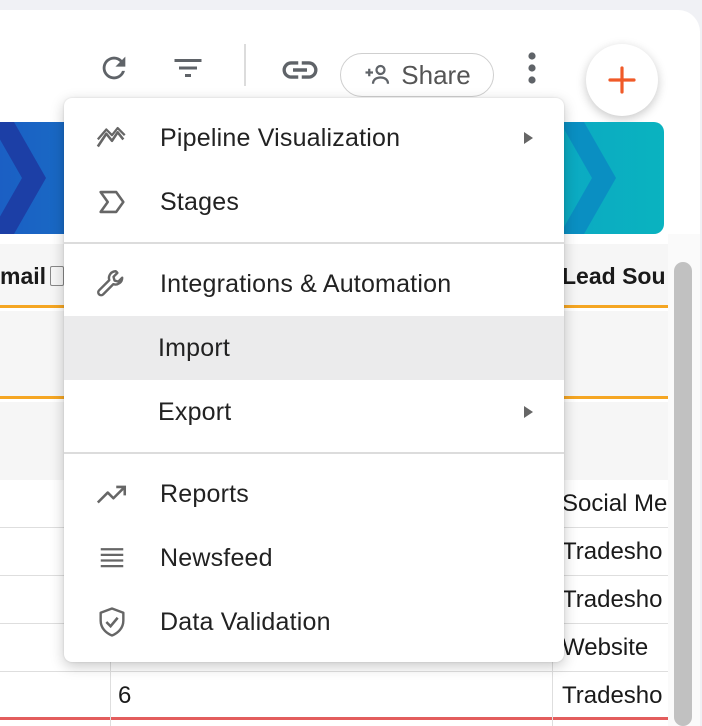  I want to click on menu-item-reports: Reports, so click(314, 494).